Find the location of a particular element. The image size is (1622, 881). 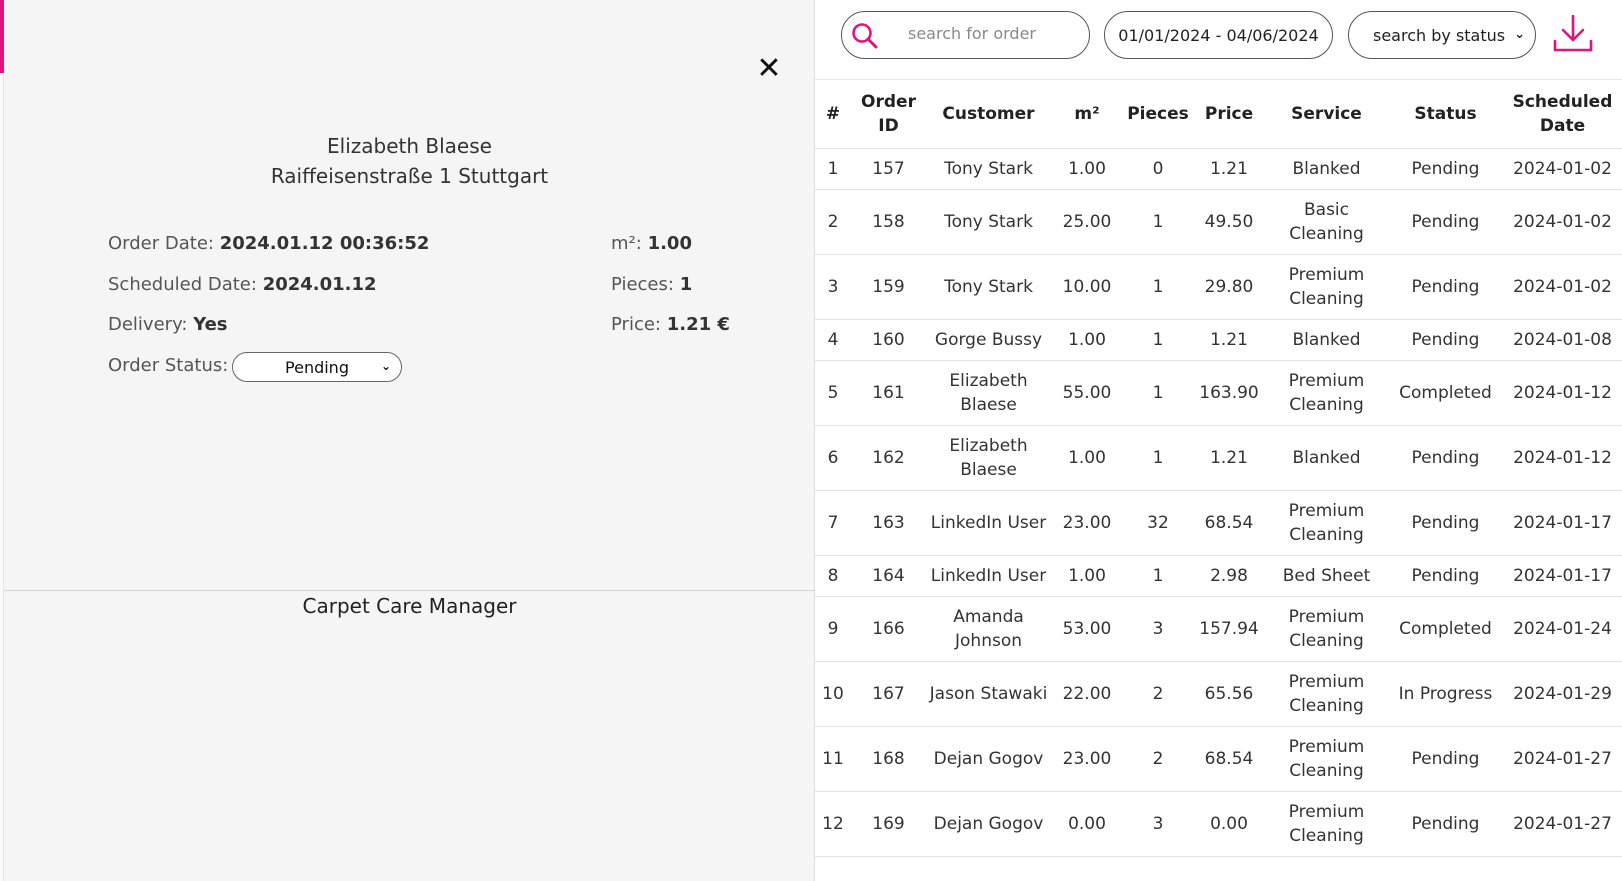

cell-row-number: 5 is located at coordinates (833, 393).